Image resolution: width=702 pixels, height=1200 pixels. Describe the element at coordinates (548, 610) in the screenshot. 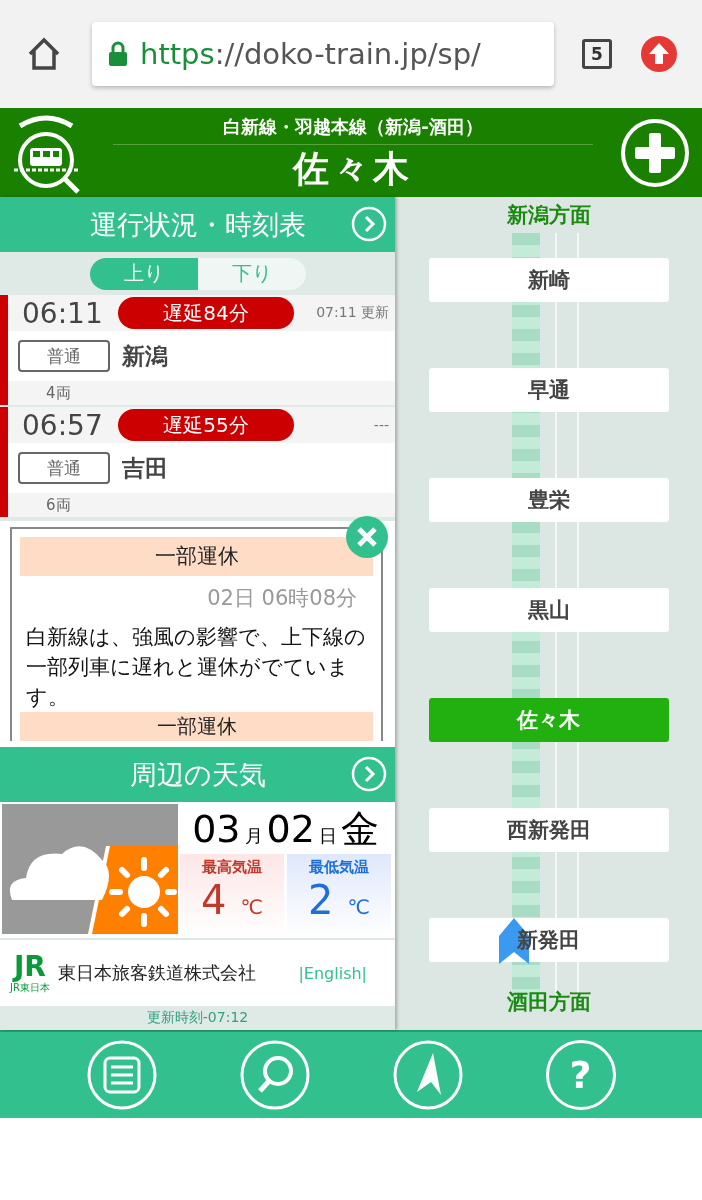

I see `station-item: 黒山` at that location.